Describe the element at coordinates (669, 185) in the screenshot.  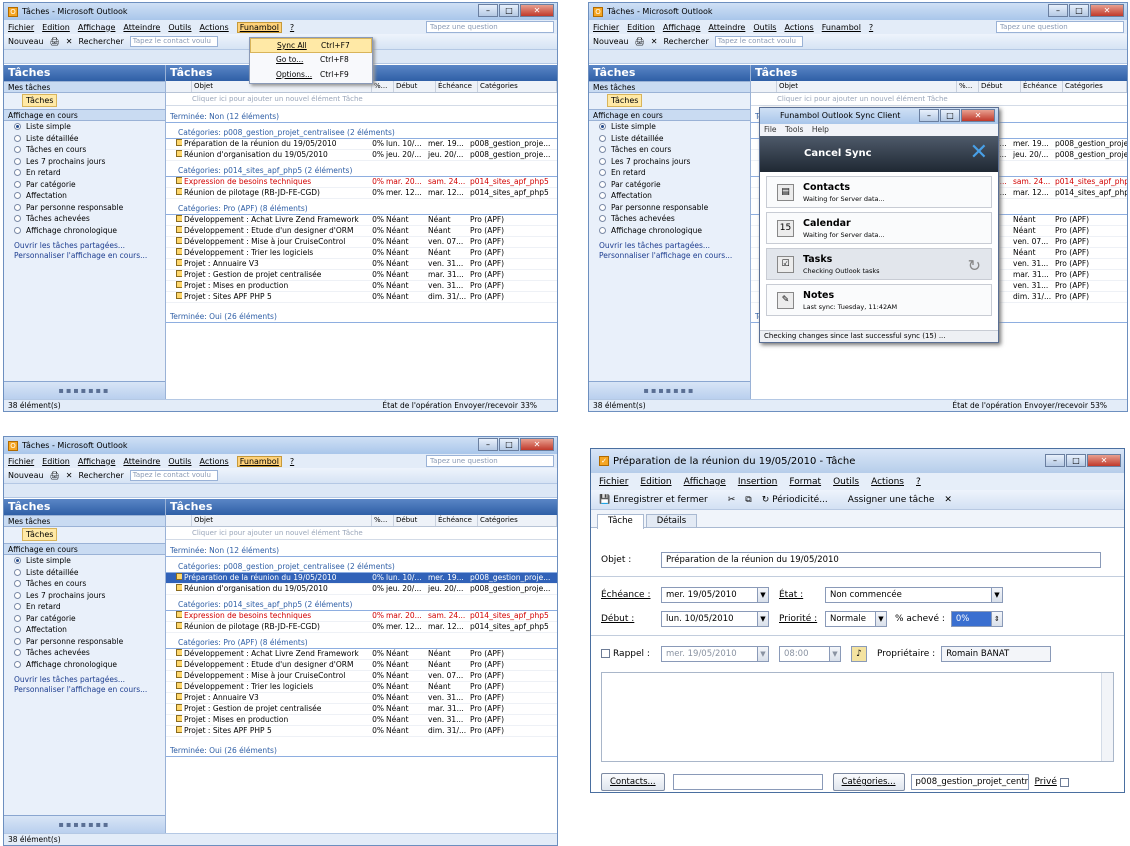
I see `view-option: Par catégorie` at that location.